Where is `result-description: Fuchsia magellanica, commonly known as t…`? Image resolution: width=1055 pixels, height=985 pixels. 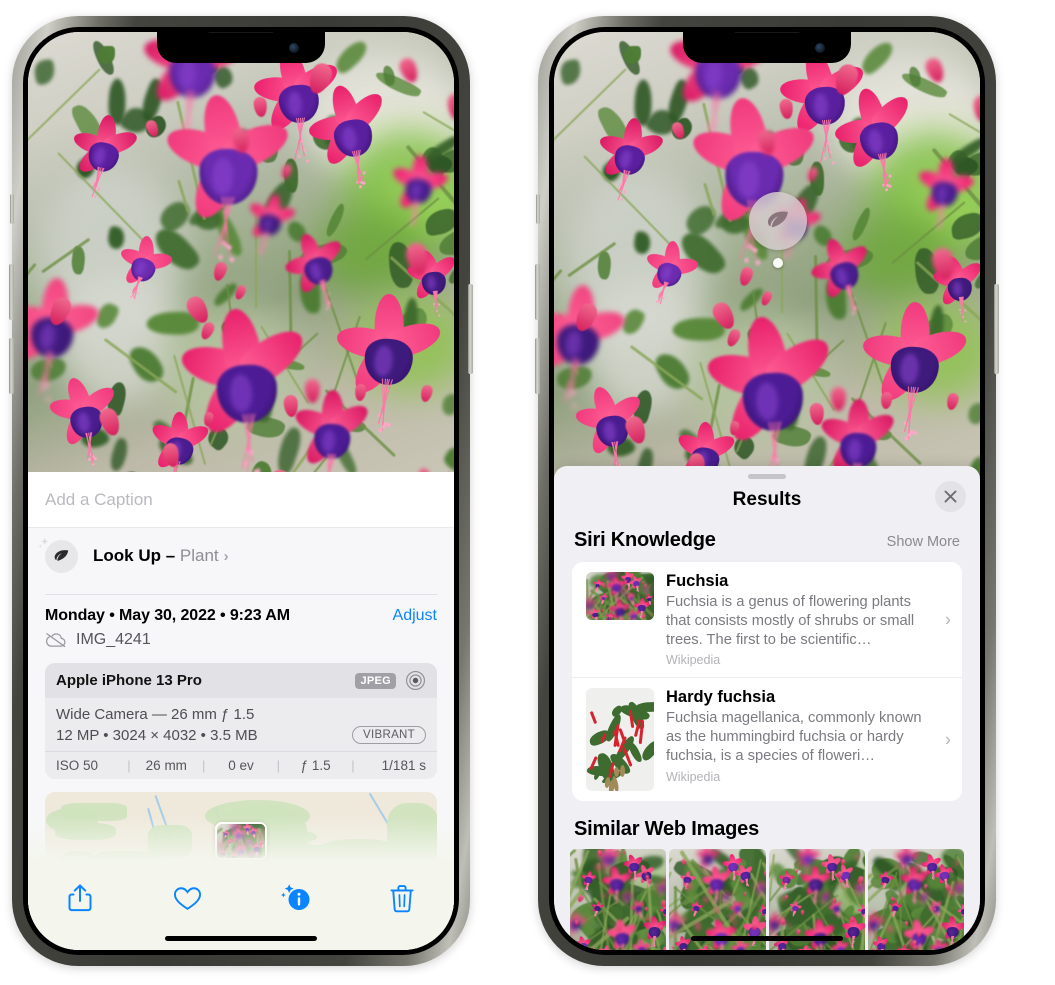 result-description: Fuchsia magellanica, commonly known as t… is located at coordinates (794, 737).